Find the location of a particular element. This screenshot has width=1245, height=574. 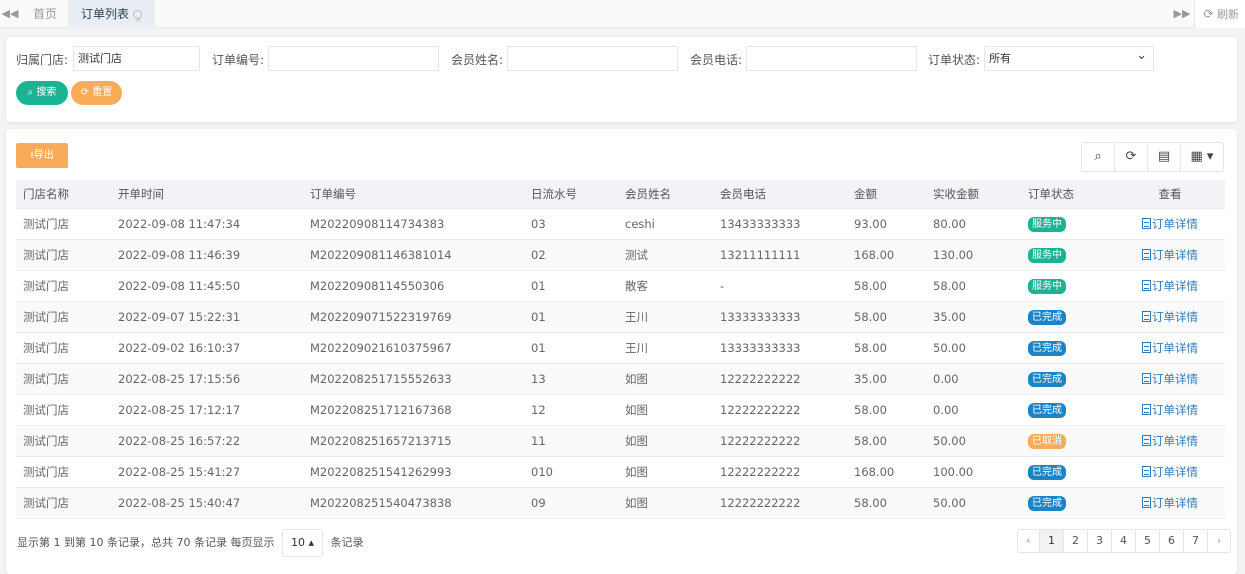

col-status: 订单状态 is located at coordinates (1068, 194).